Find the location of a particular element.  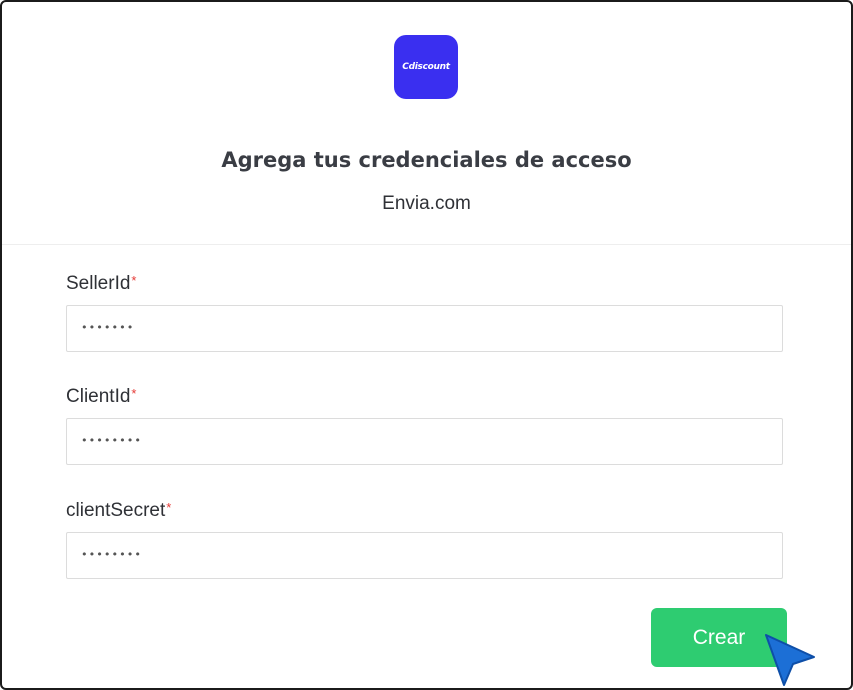

sellerid-field is located at coordinates (424, 328).